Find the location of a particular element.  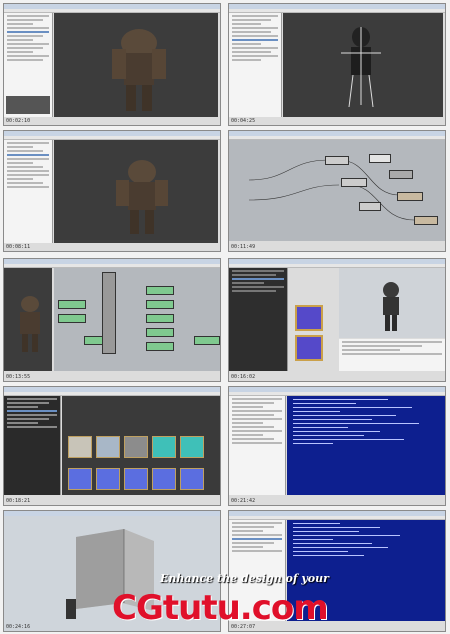

screenshot-1: 00:02:10 is located at coordinates (112, 64).